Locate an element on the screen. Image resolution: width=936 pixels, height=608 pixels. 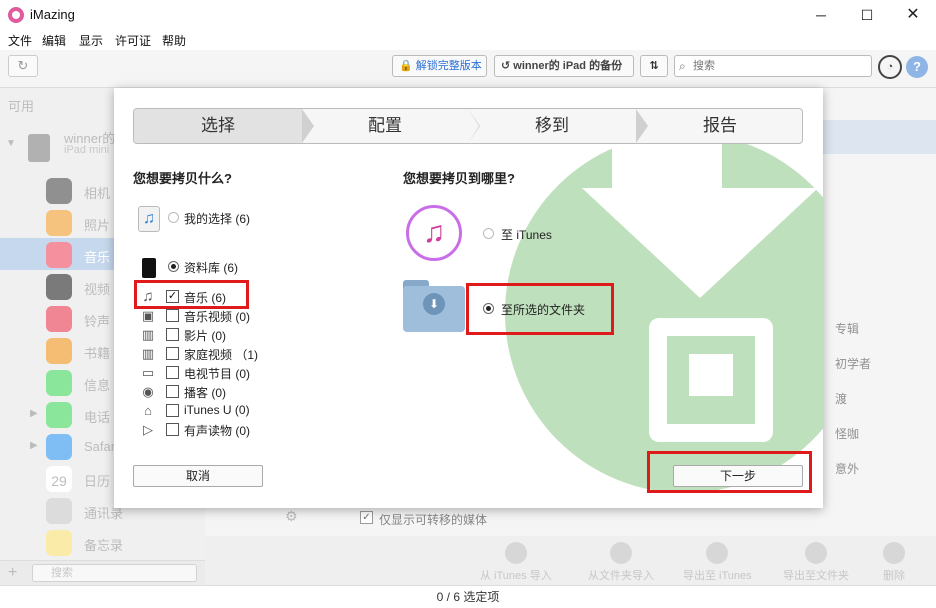
music-video-icon: ▣ is located at coordinates (148, 315).